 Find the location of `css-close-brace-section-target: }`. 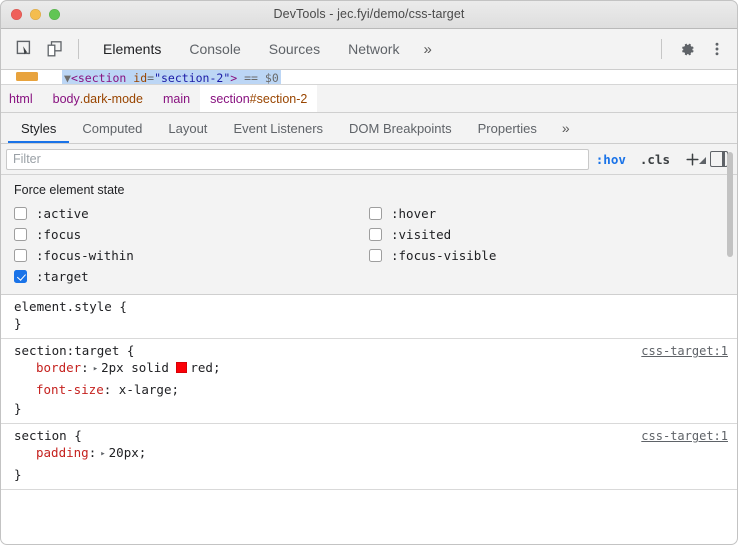

css-close-brace-section-target: } is located at coordinates (18, 408).